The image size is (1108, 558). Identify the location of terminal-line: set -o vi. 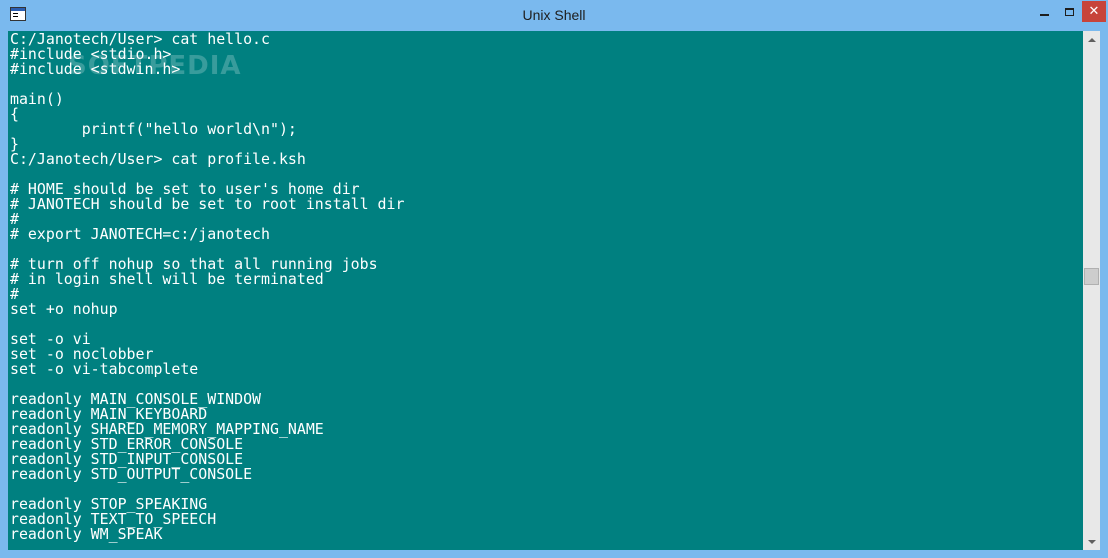
(50, 339).